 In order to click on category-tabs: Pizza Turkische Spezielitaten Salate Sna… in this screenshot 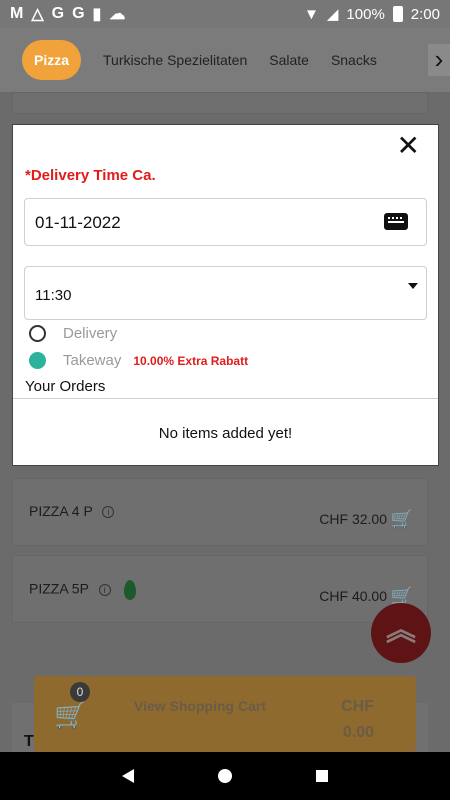, I will do `click(225, 60)`.